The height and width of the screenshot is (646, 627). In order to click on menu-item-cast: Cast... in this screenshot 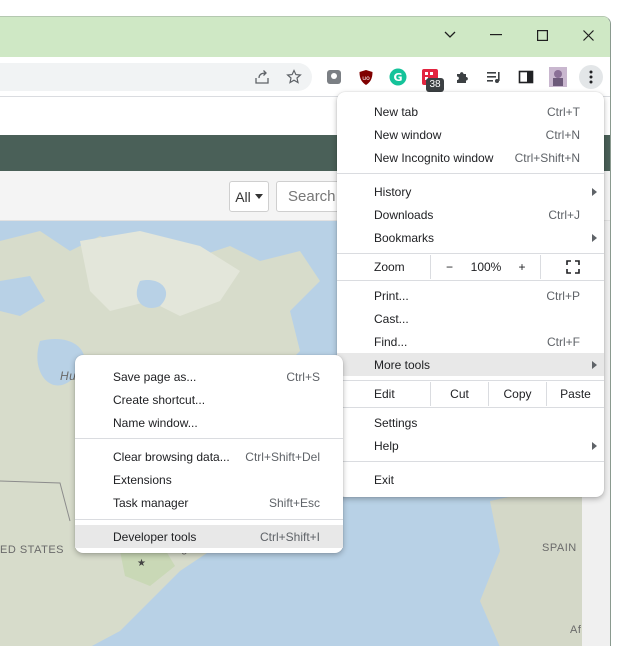, I will do `click(470, 318)`.